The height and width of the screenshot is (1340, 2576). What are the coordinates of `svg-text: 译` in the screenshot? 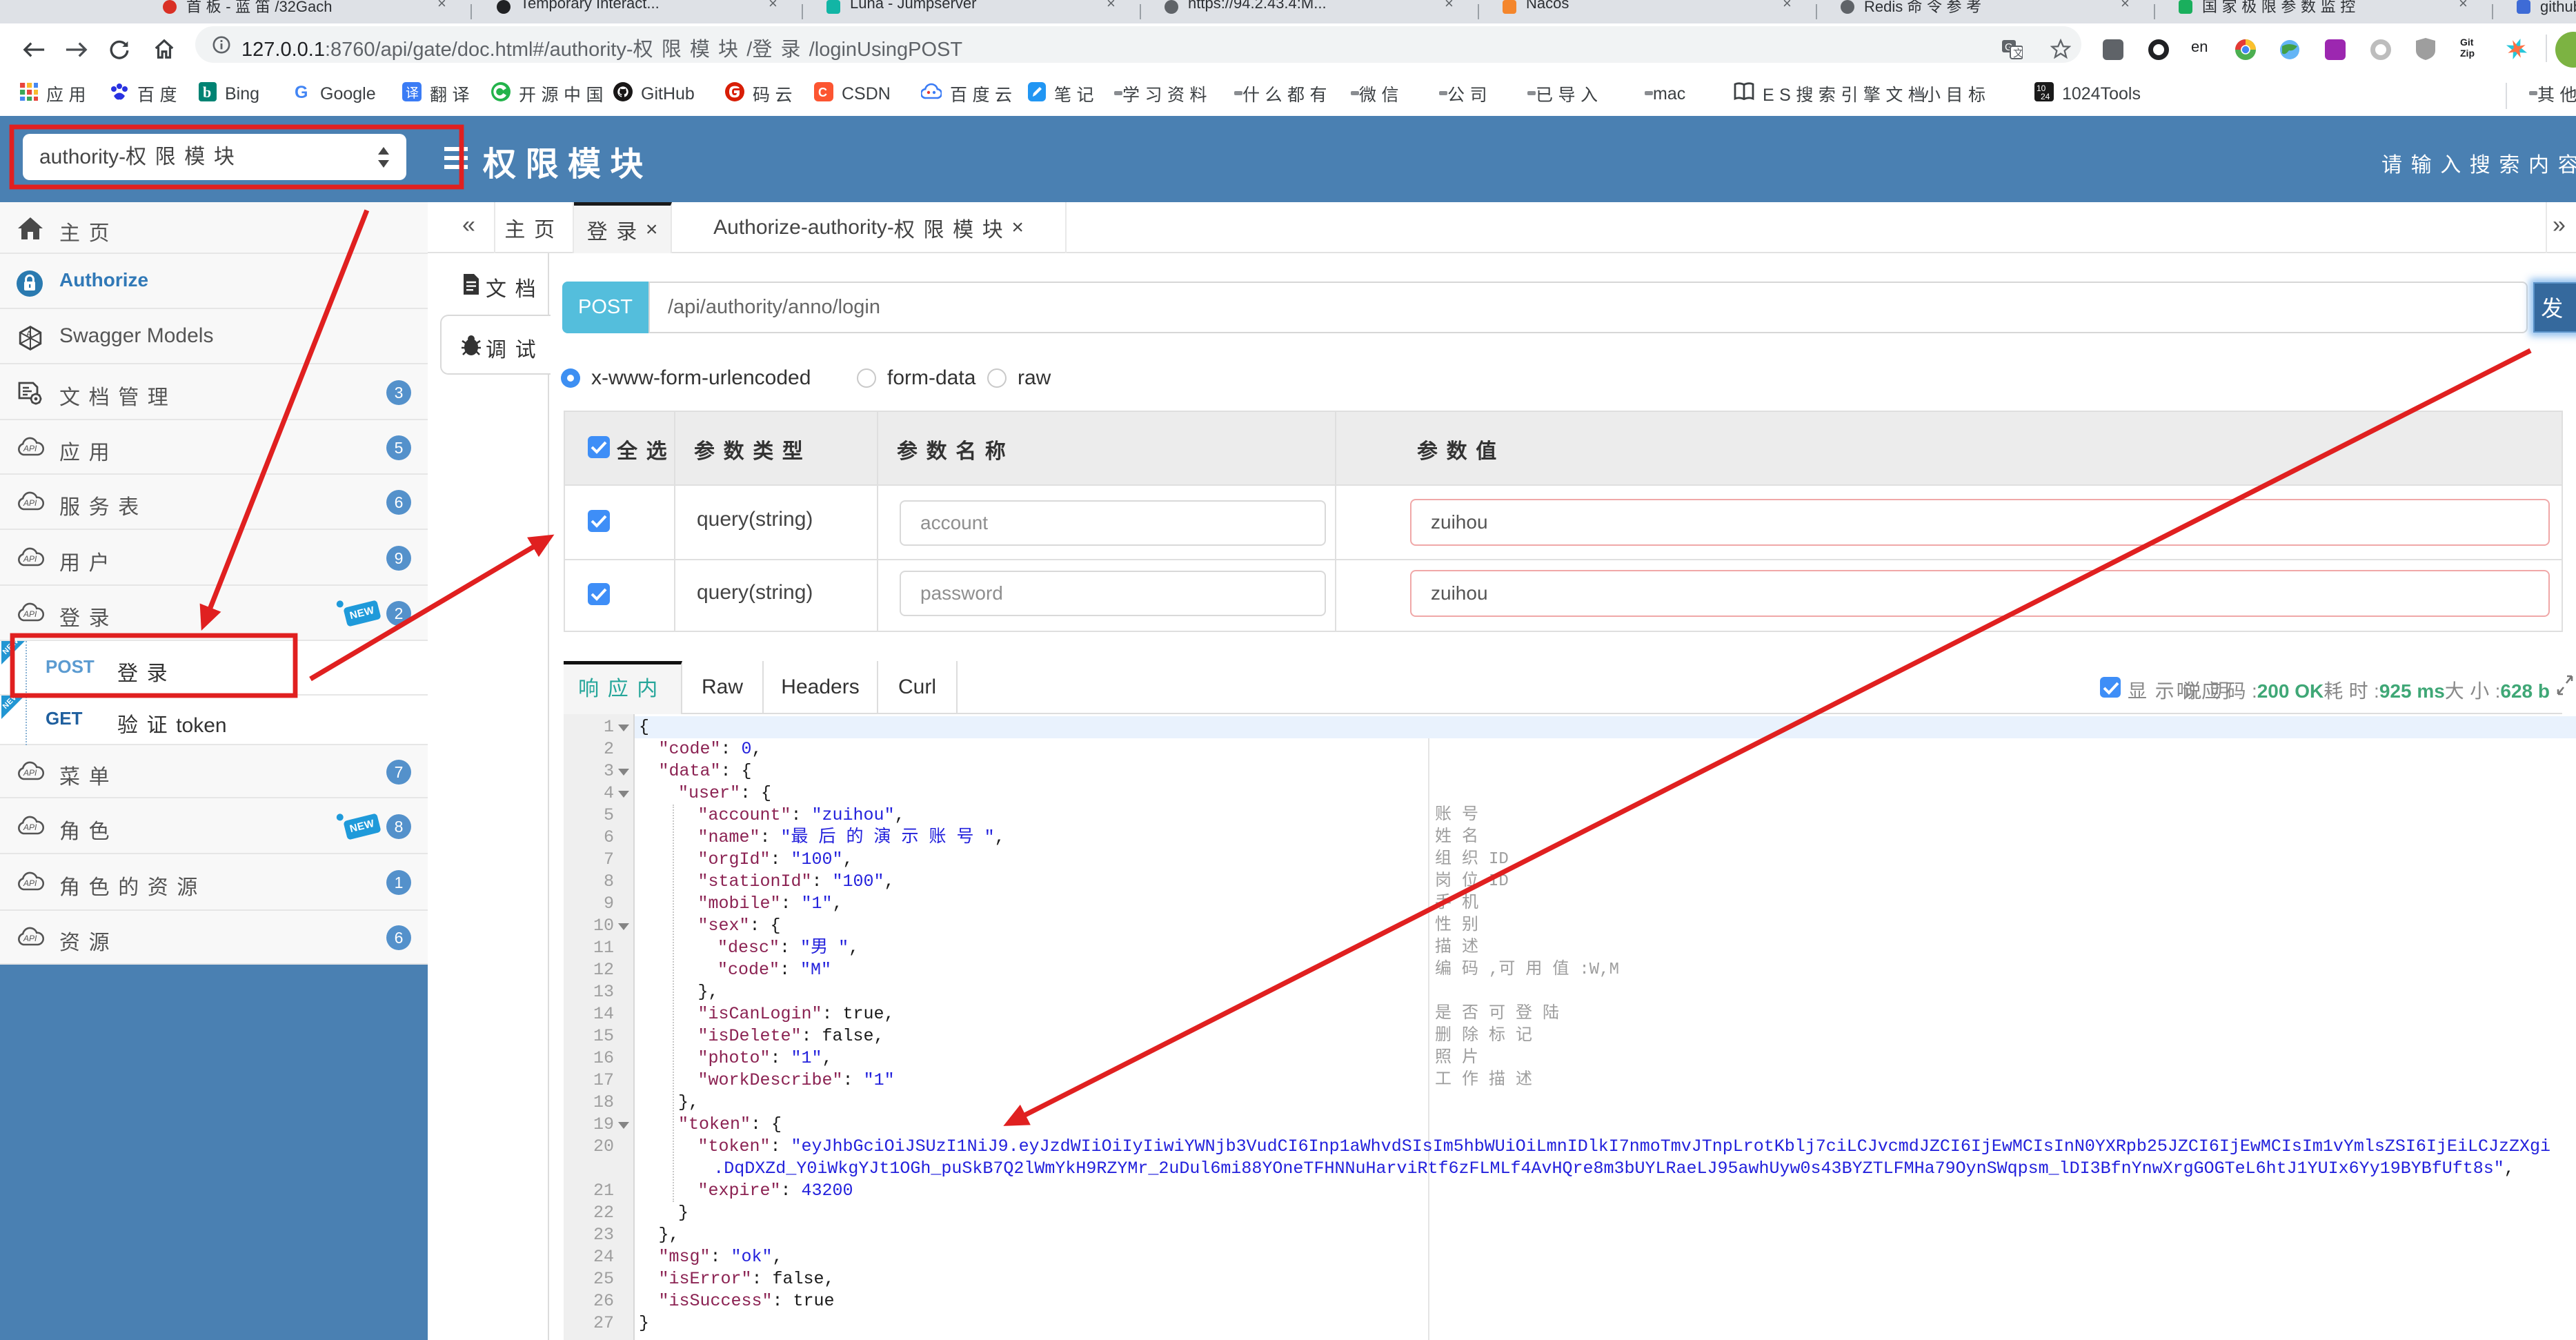 It's located at (412, 93).